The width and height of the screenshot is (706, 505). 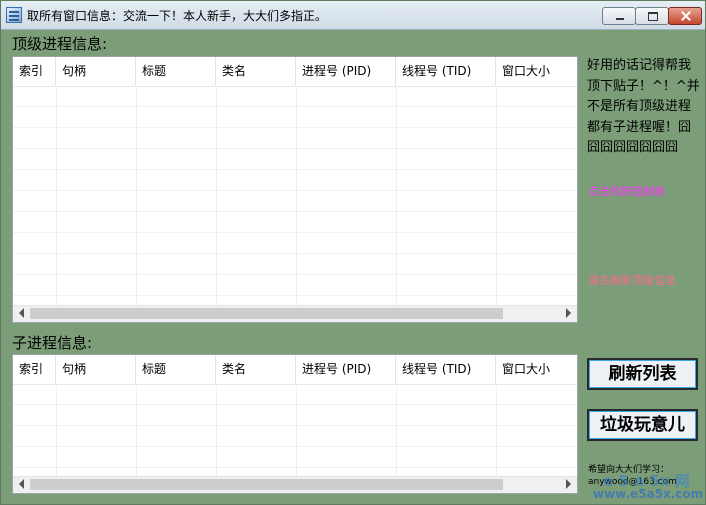 What do you see at coordinates (643, 106) in the screenshot?
I see `tip-text: 好用的话记得帮我顶下贴子！^！^并不是所有顶级进程都有子进程喔！囧囧囧囧囧囧囧囧` at bounding box center [643, 106].